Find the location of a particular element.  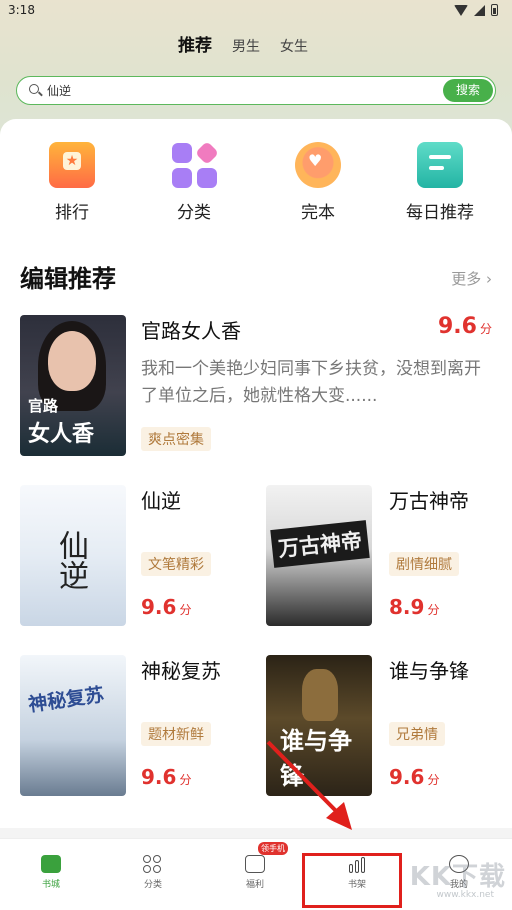

search-button: 搜索 is located at coordinates (468, 90).